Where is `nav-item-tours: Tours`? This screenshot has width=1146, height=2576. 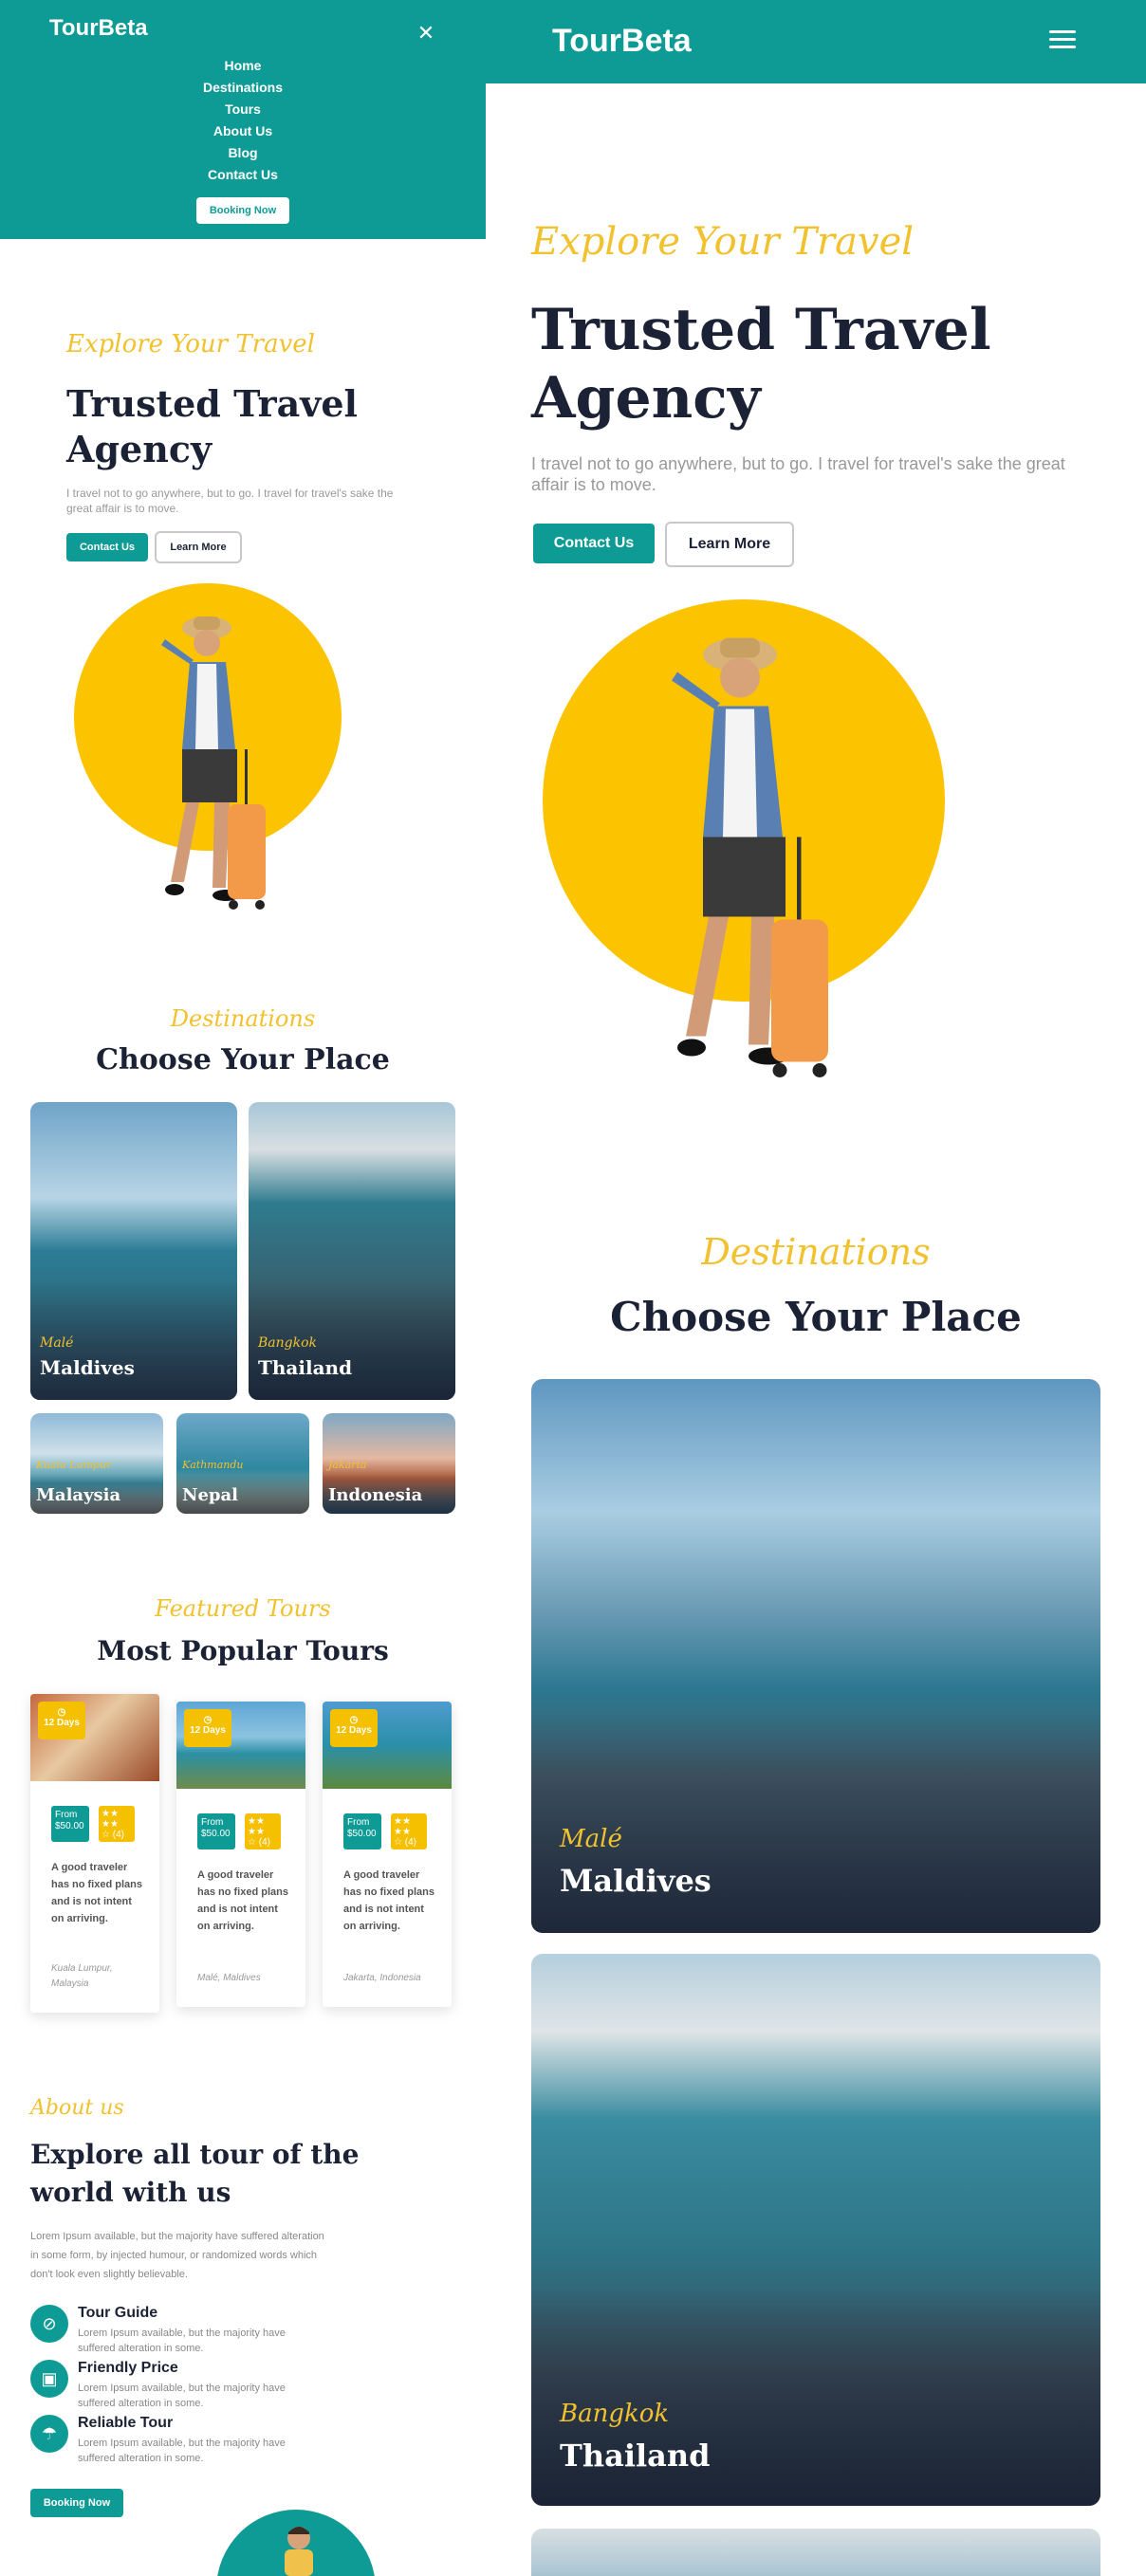 nav-item-tours: Tours is located at coordinates (243, 109).